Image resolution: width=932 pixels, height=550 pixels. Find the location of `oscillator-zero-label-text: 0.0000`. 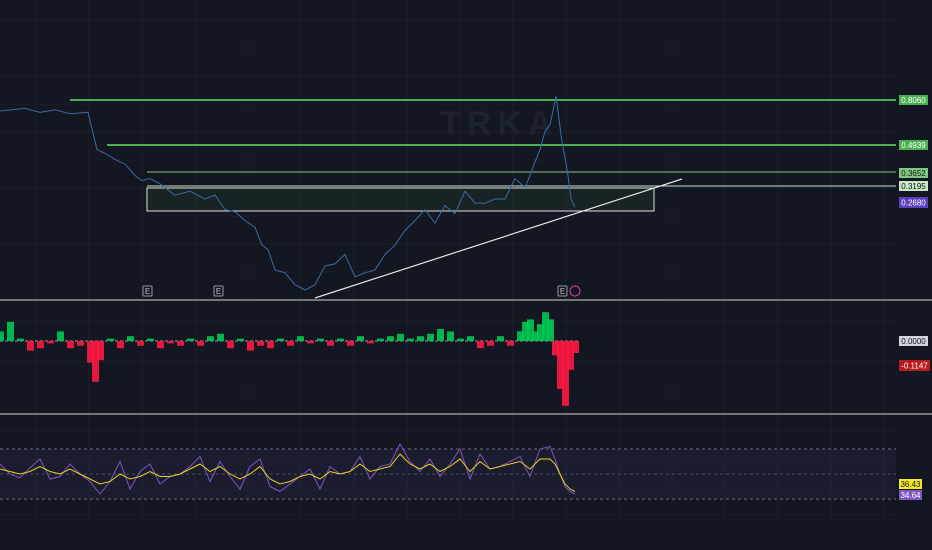

oscillator-zero-label-text: 0.0000 is located at coordinates (913, 341).